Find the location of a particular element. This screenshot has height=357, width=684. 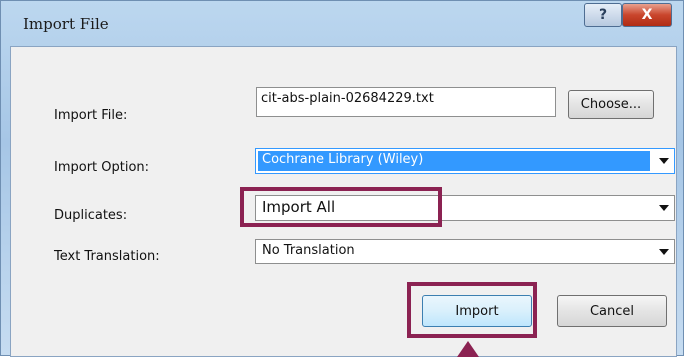

text-translation-label: Text Translation: is located at coordinates (107, 256).